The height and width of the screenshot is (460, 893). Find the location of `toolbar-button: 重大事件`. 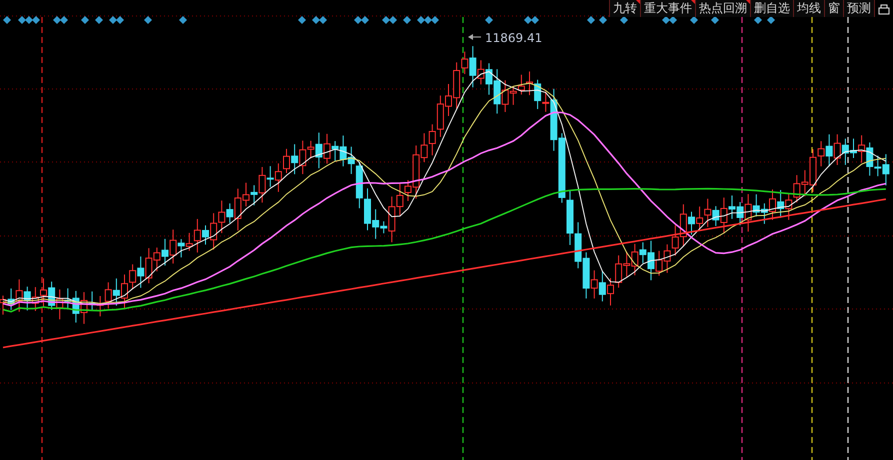

toolbar-button: 重大事件 is located at coordinates (667, 8).